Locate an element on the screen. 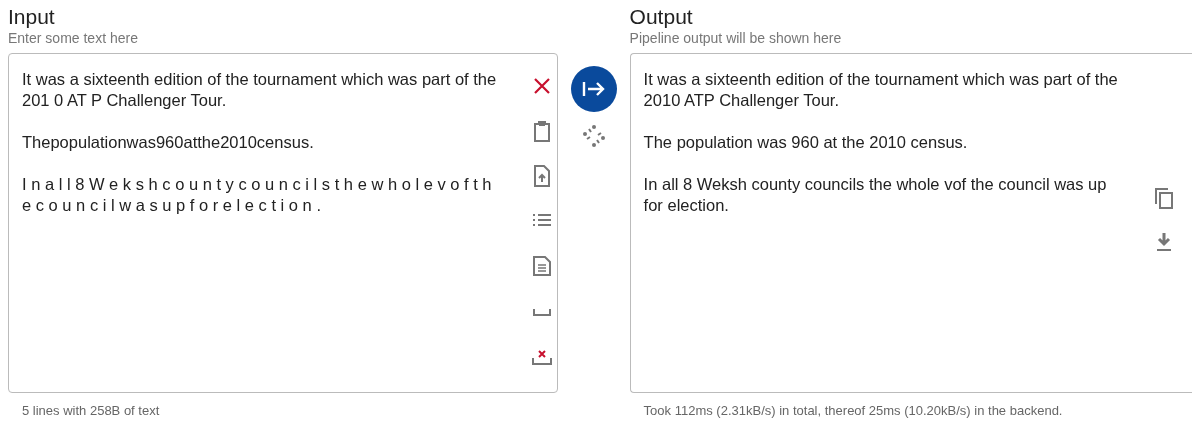 The width and height of the screenshot is (1192, 428). panel-subtitle: Pipeline output will be shown here is located at coordinates (736, 38).